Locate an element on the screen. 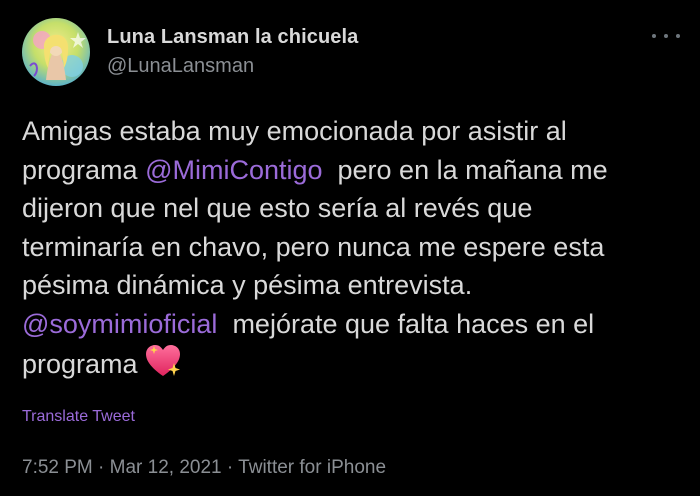 Image resolution: width=700 pixels, height=496 pixels. mention-link: @MimiContigo is located at coordinates (233, 170).